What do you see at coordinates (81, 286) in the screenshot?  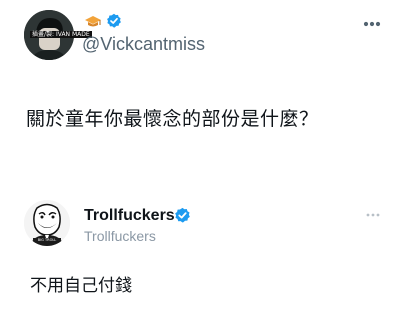 I see `reply-text: 不用自己付錢` at bounding box center [81, 286].